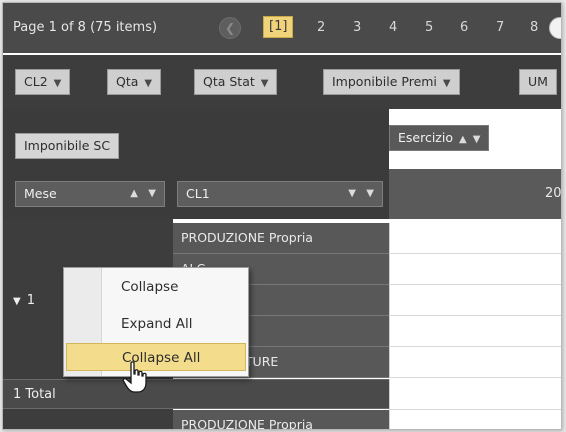 Image resolution: width=566 pixels, height=432 pixels. I want to click on column-field-esercizio: Esercizio ▲ ▼, so click(439, 138).